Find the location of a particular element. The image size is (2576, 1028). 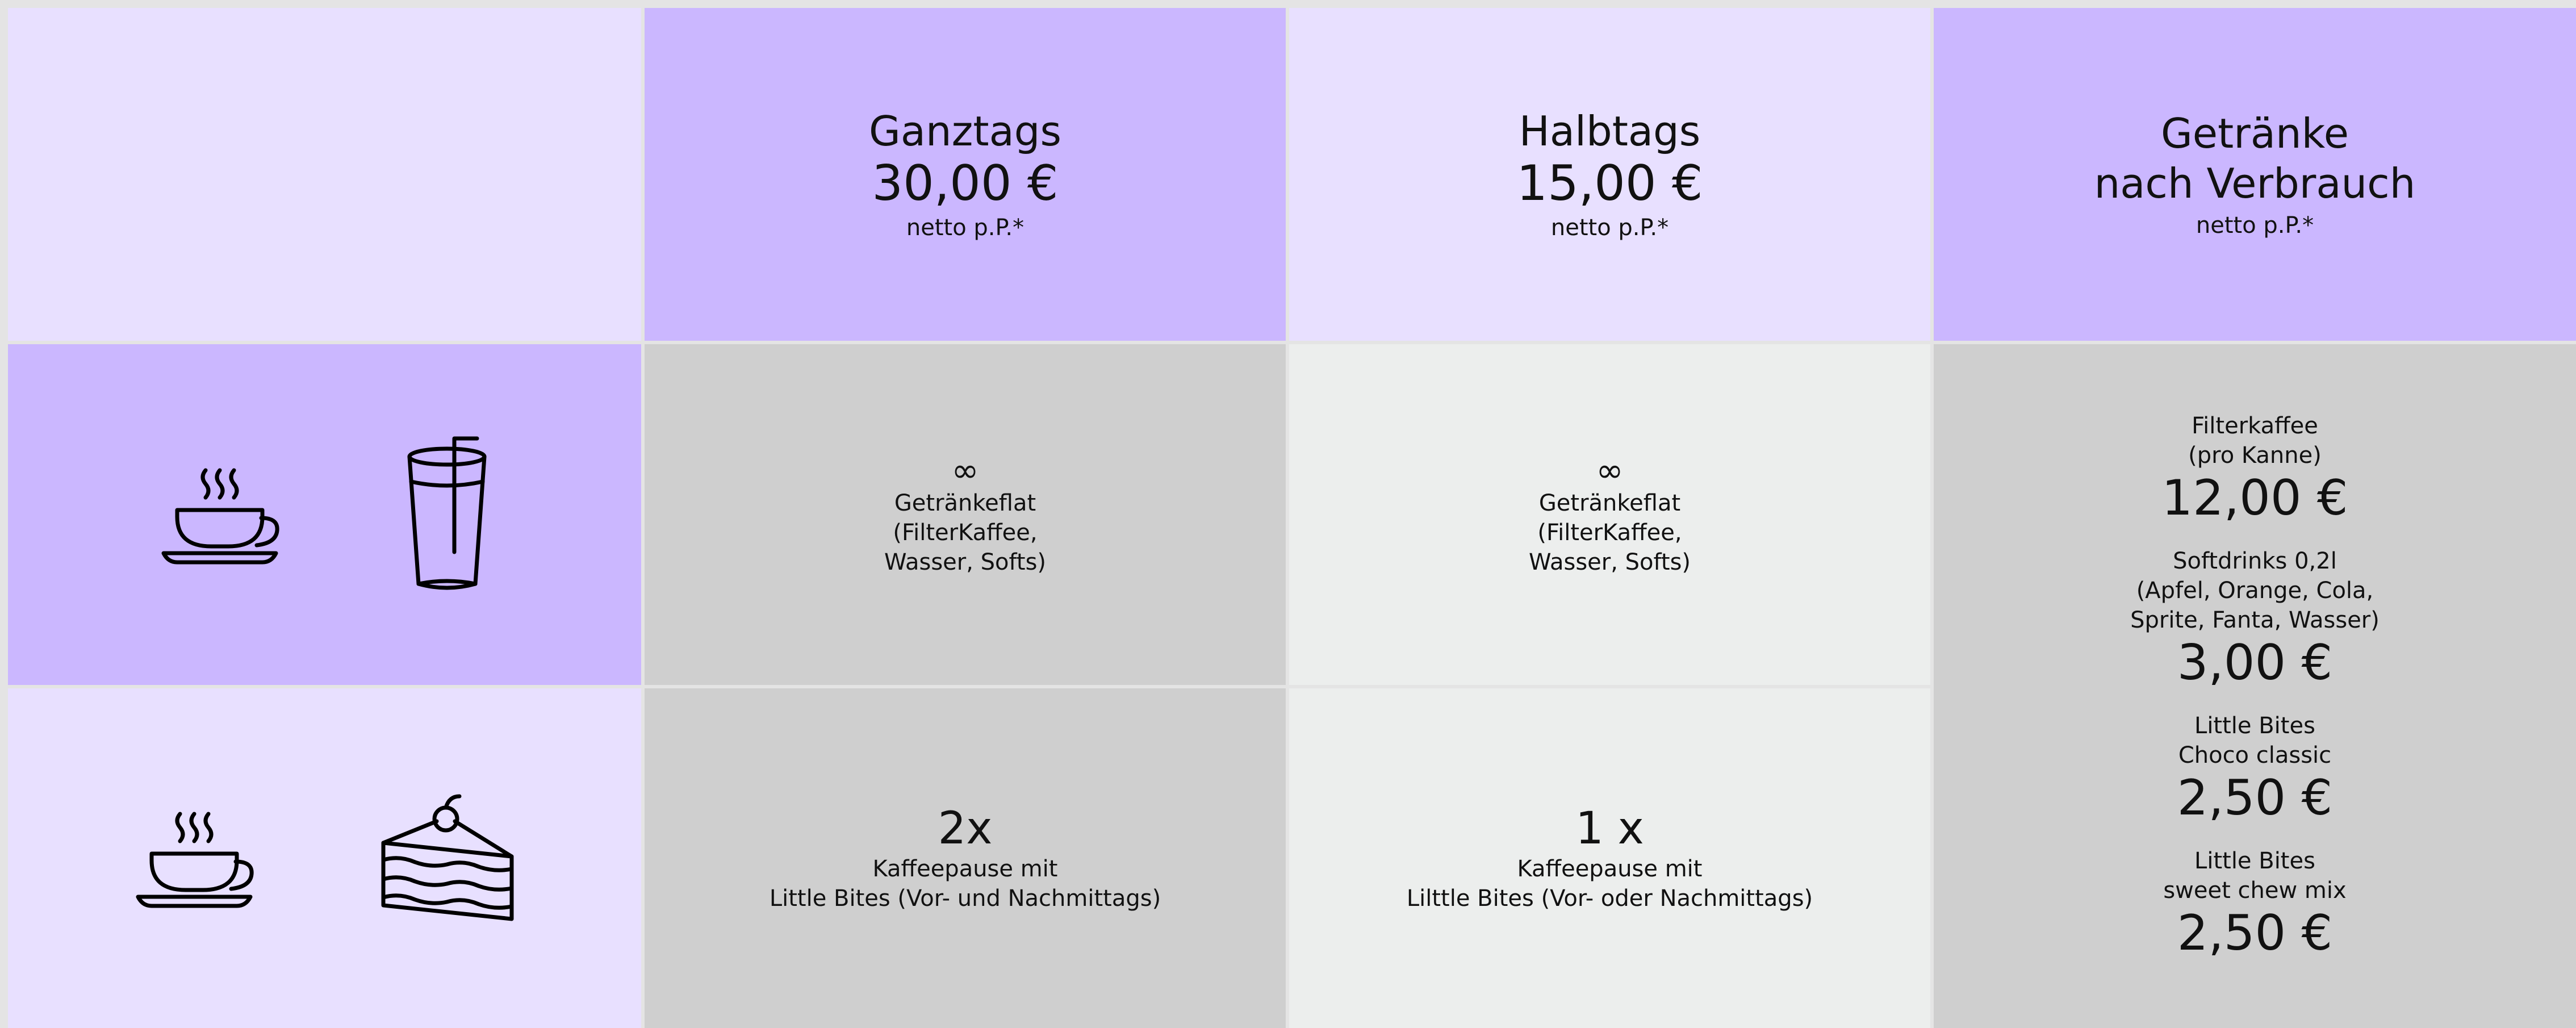

halbtags-note: netto p.P.* is located at coordinates (1609, 228).